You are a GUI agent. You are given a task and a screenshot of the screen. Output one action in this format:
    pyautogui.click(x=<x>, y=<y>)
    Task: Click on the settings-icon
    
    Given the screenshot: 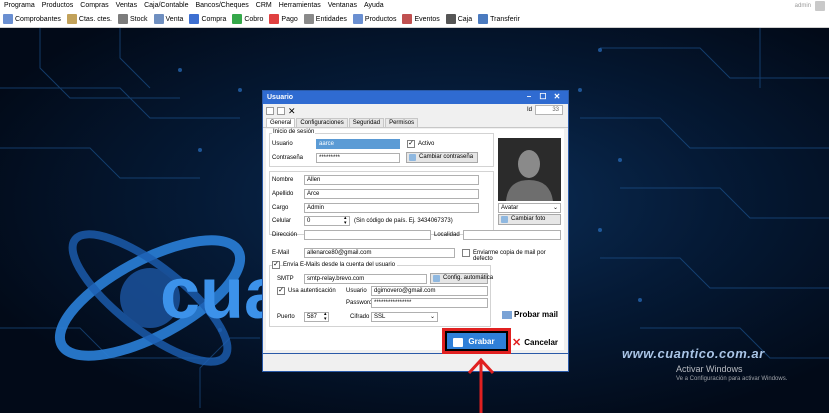 What is the action you would take?
    pyautogui.click(x=436, y=278)
    